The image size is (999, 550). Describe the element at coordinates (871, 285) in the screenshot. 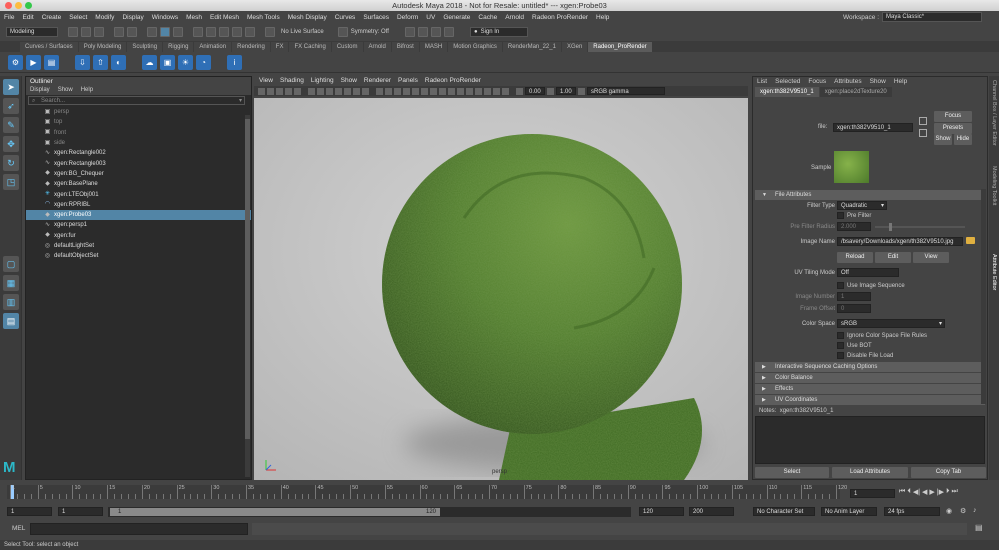

I see `use-image-sequence-checkbox: Use Image Sequence` at that location.